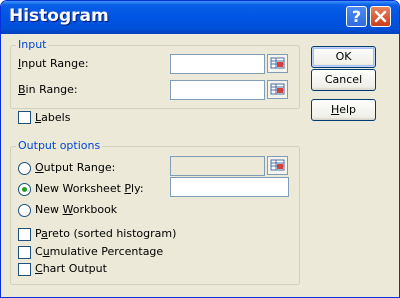 The width and height of the screenshot is (400, 298). Describe the element at coordinates (24, 252) in the screenshot. I see `cumulative-percentage-checkbox` at that location.